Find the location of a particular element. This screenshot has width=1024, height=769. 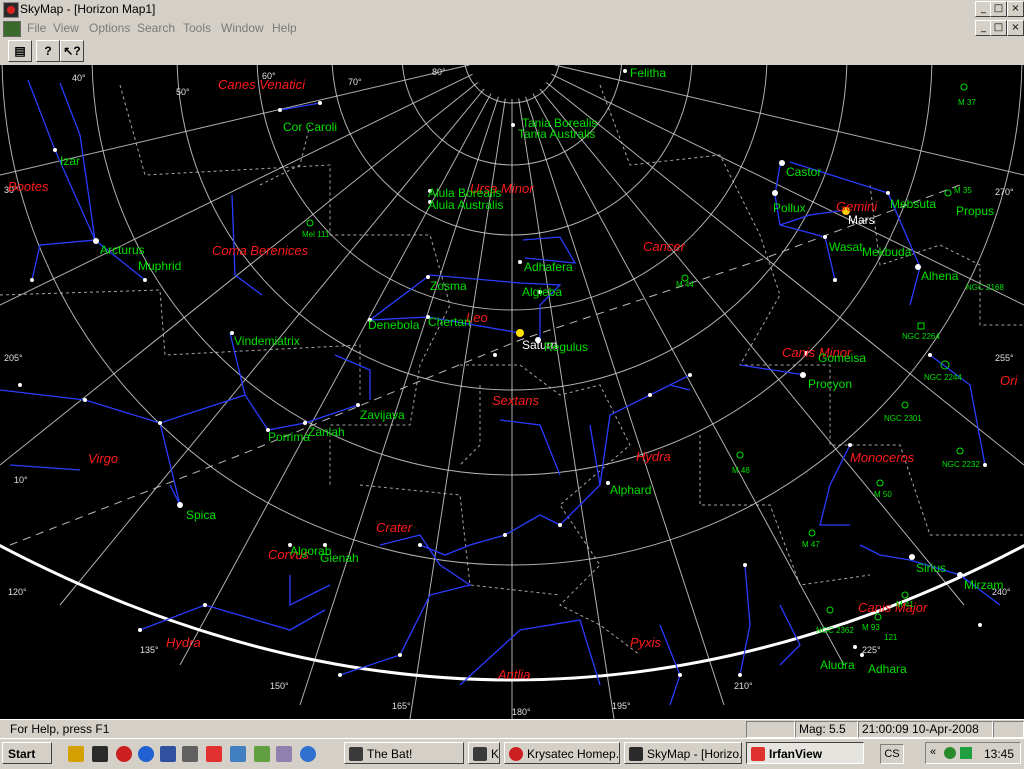

star-label: Mirzam is located at coordinates (983, 585).